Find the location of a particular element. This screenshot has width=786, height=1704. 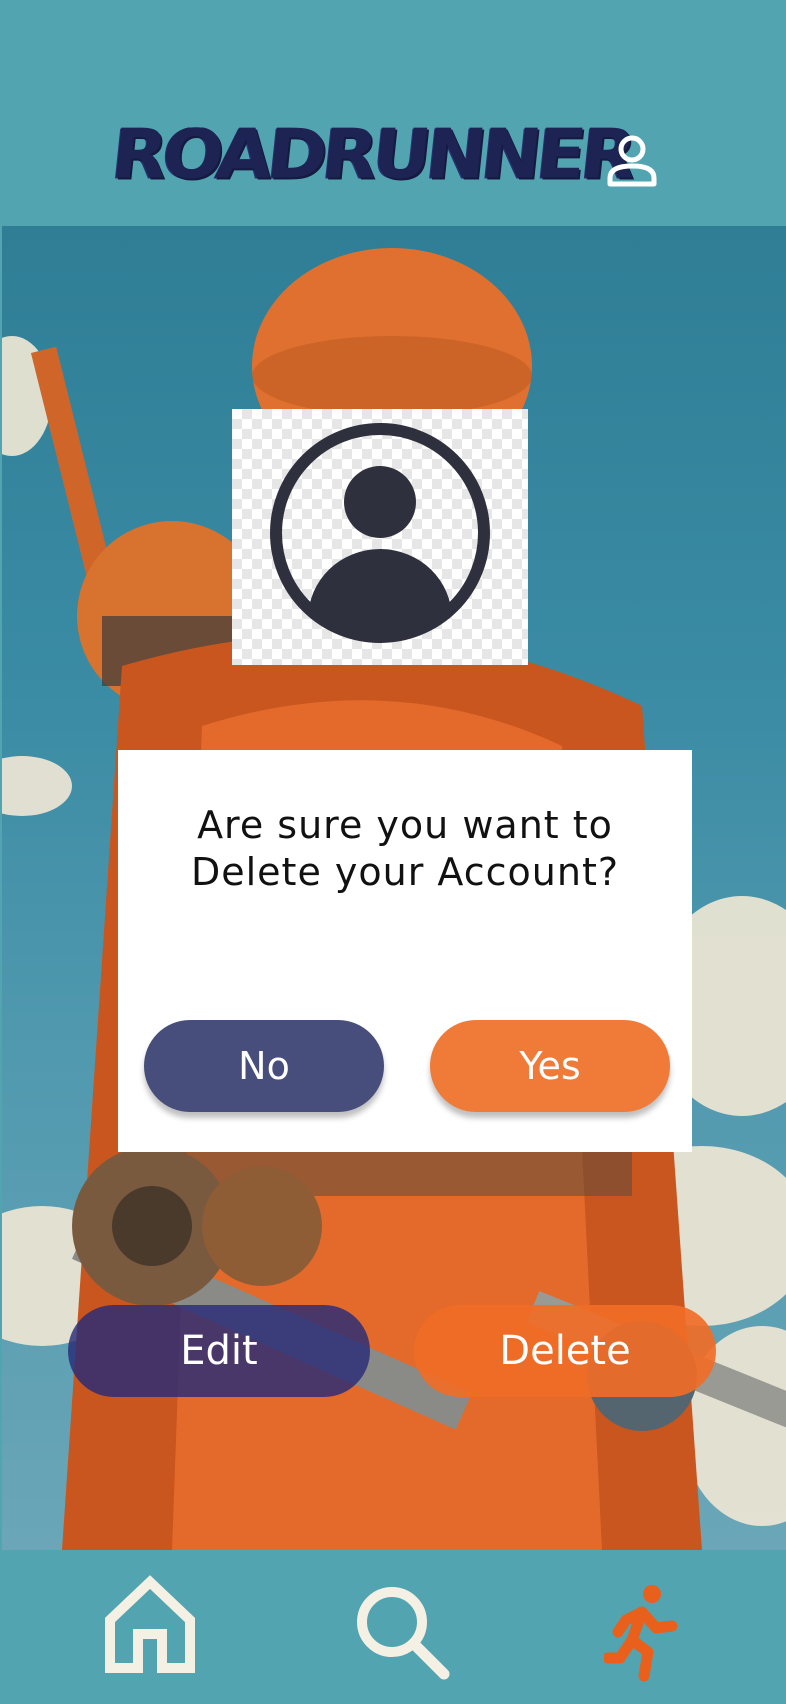

home-icon is located at coordinates (150, 1624).